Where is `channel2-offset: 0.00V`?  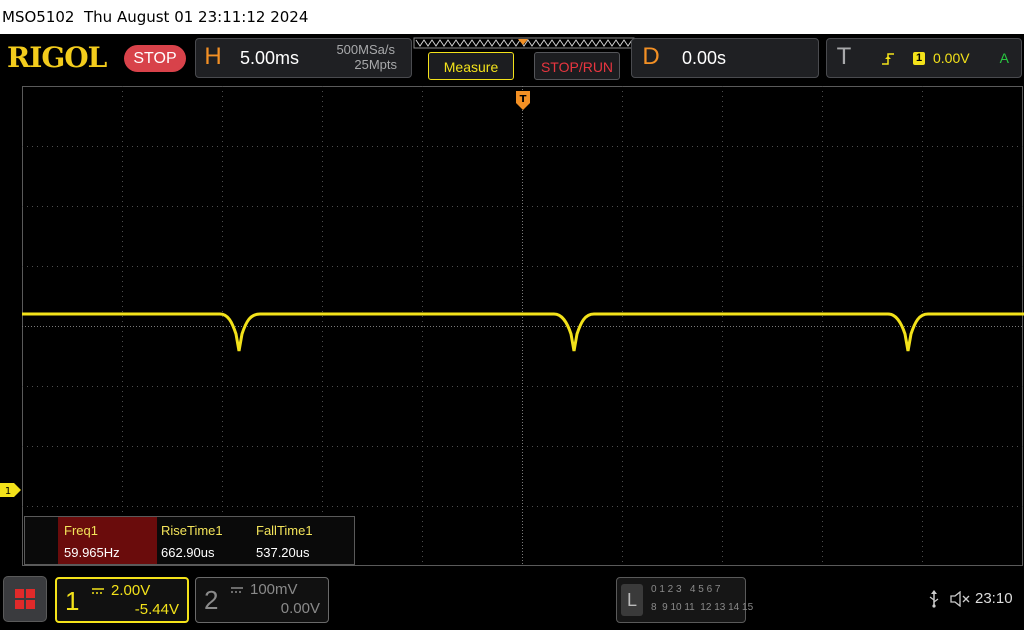
channel2-offset: 0.00V is located at coordinates (300, 608).